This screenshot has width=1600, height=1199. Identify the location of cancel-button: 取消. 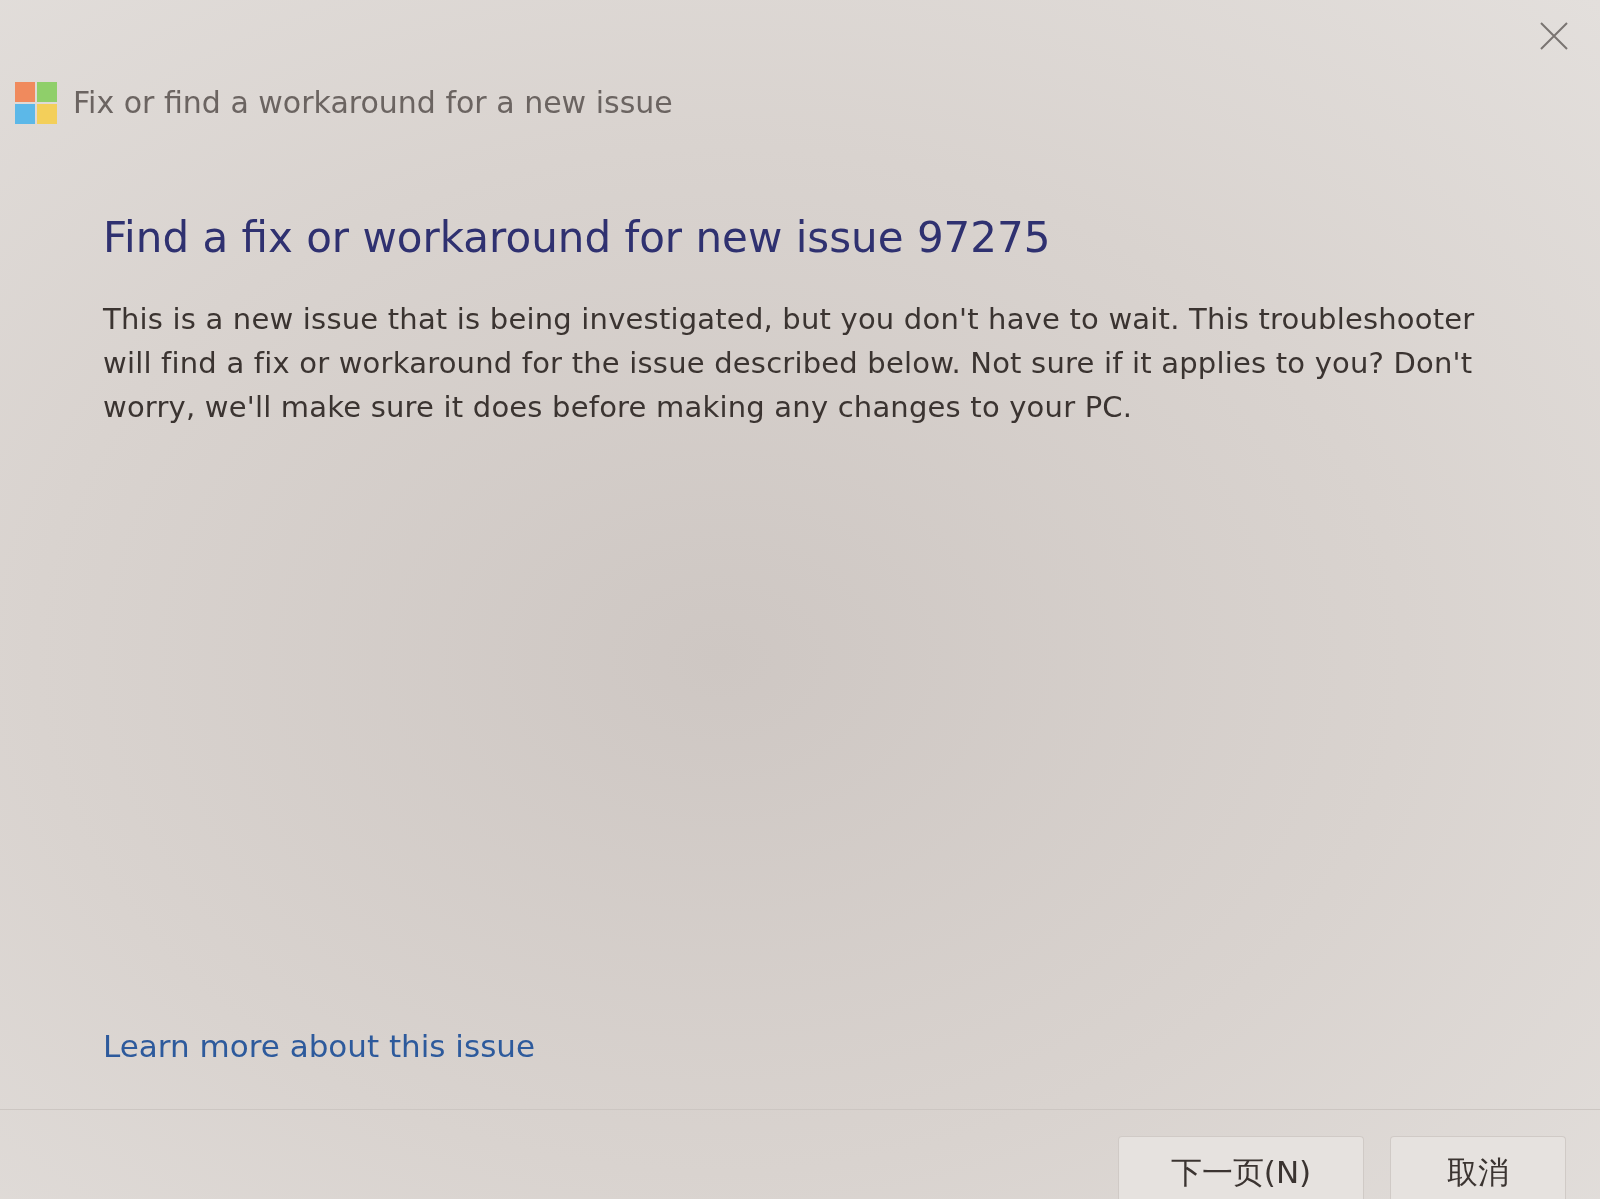
(1478, 1167).